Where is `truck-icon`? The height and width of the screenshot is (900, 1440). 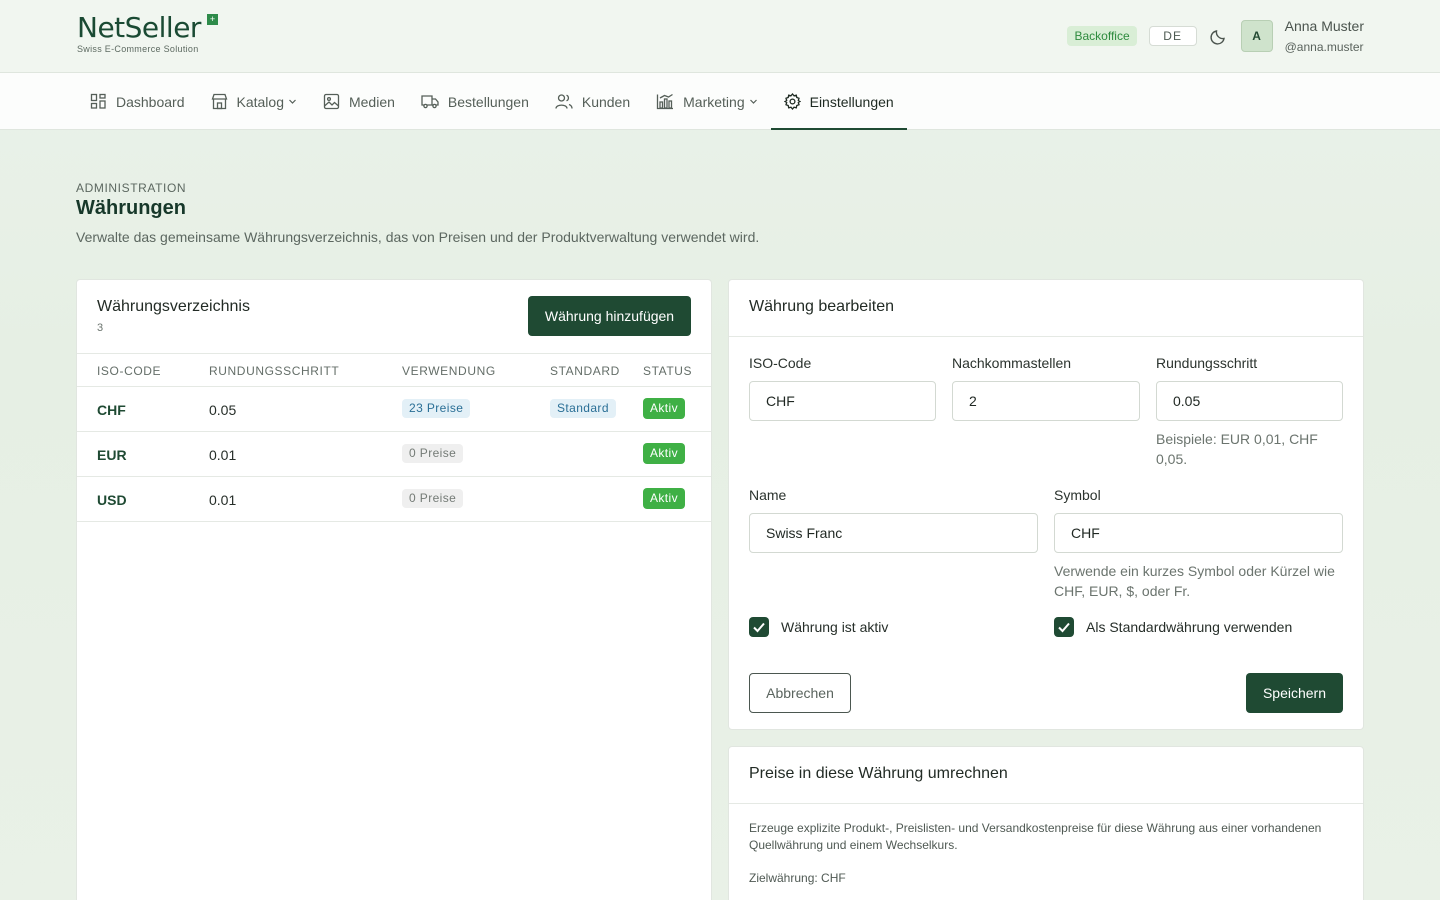 truck-icon is located at coordinates (430, 102).